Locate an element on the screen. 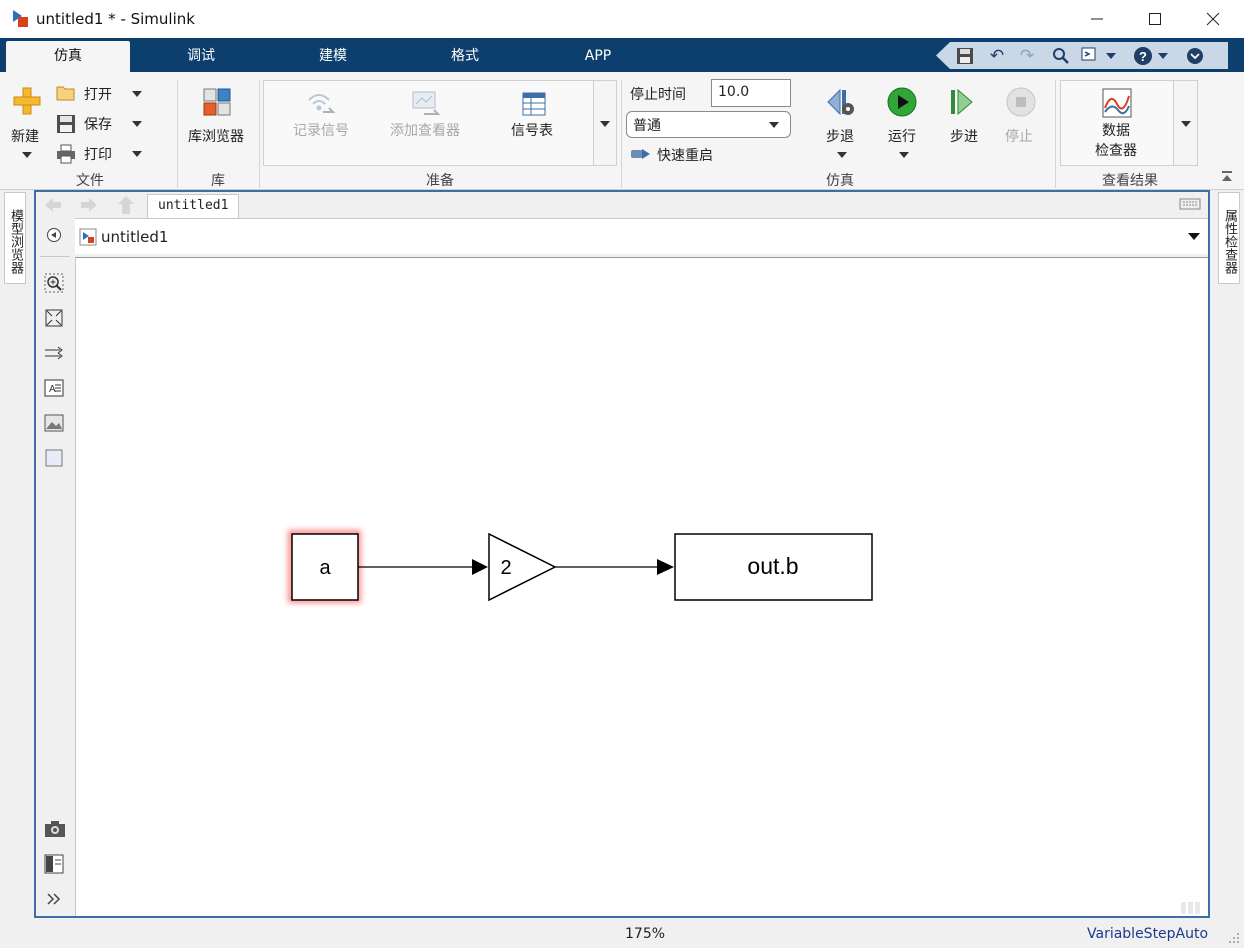  step-forward-button: 步进 is located at coordinates (964, 136).